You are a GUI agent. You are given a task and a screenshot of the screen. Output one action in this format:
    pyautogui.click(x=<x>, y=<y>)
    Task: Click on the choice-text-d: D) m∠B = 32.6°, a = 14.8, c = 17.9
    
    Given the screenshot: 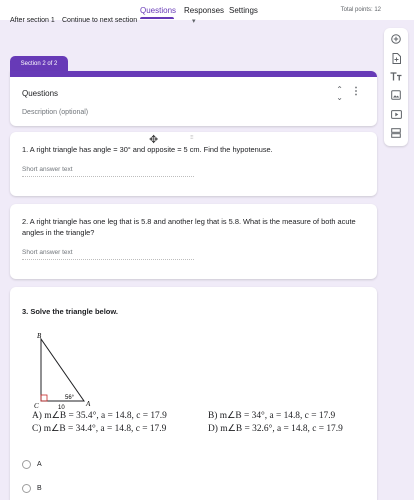 What is the action you would take?
    pyautogui.click(x=275, y=429)
    